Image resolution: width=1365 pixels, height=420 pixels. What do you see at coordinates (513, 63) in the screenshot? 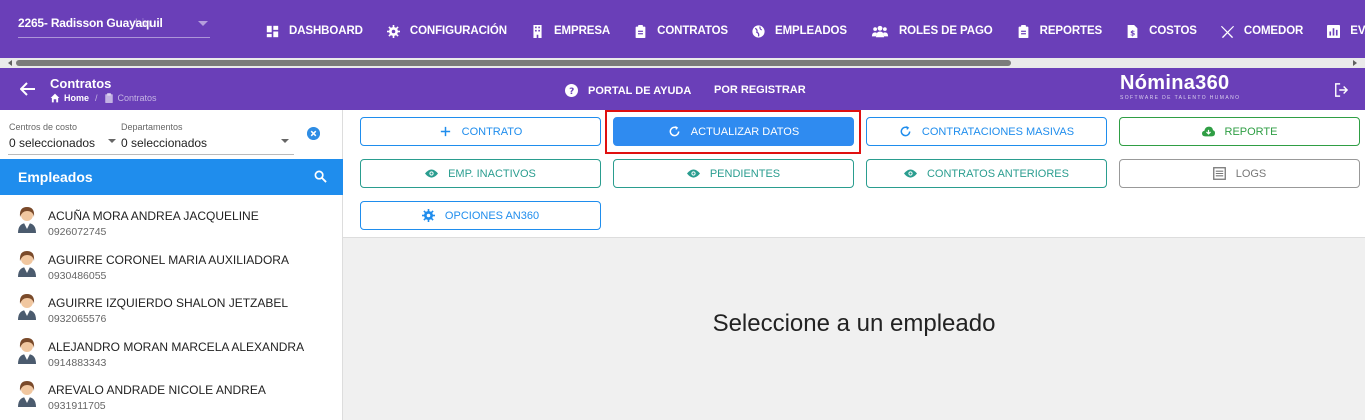
I see `scrollbar-thumb` at bounding box center [513, 63].